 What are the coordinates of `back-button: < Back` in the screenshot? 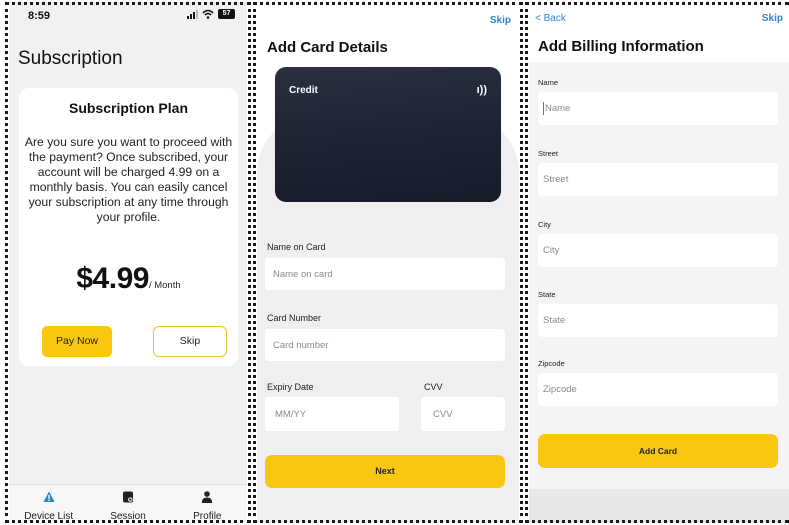 It's located at (550, 18).